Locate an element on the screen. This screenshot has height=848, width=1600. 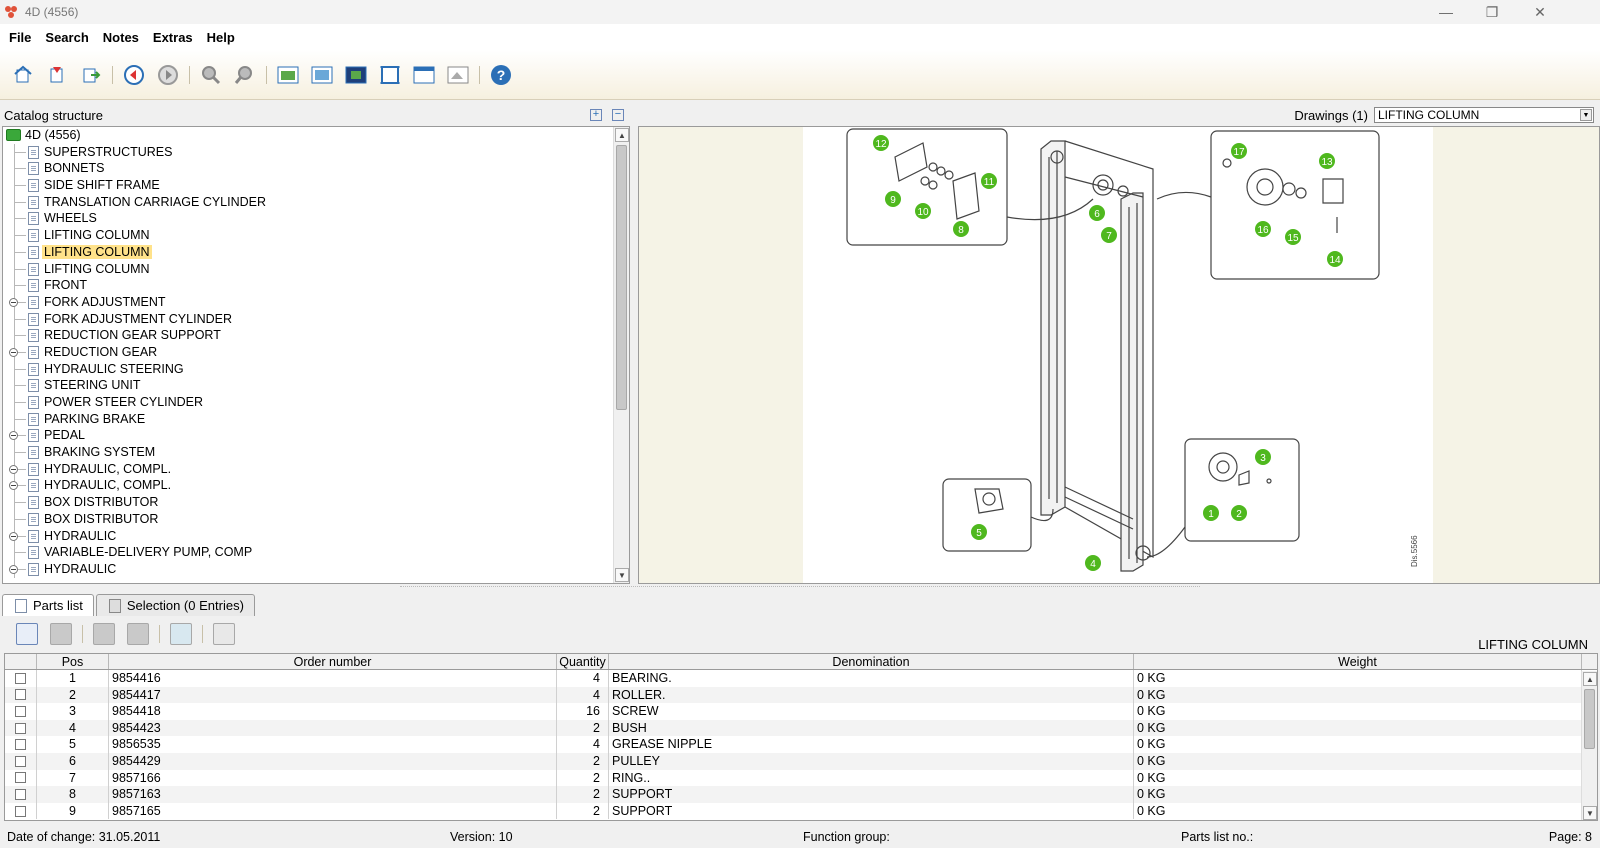
callout-10: 10 is located at coordinates (923, 211).